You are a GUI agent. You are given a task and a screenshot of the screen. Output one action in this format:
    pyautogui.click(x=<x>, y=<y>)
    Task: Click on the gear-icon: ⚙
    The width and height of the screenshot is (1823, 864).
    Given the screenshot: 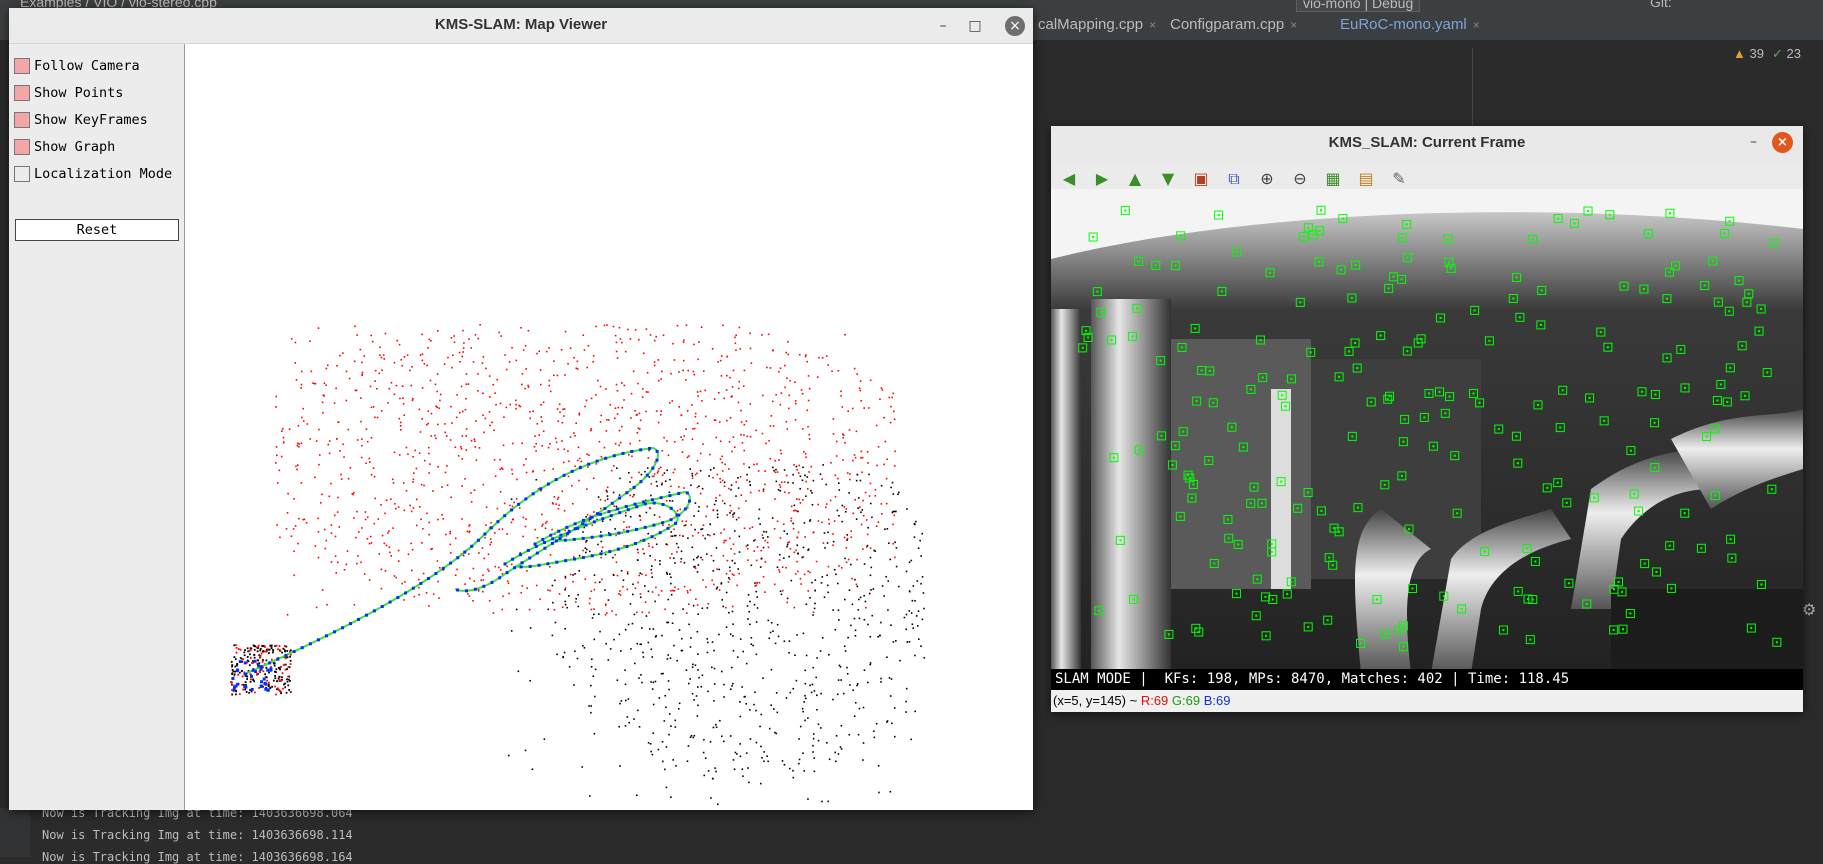 What is the action you would take?
    pyautogui.click(x=1809, y=609)
    